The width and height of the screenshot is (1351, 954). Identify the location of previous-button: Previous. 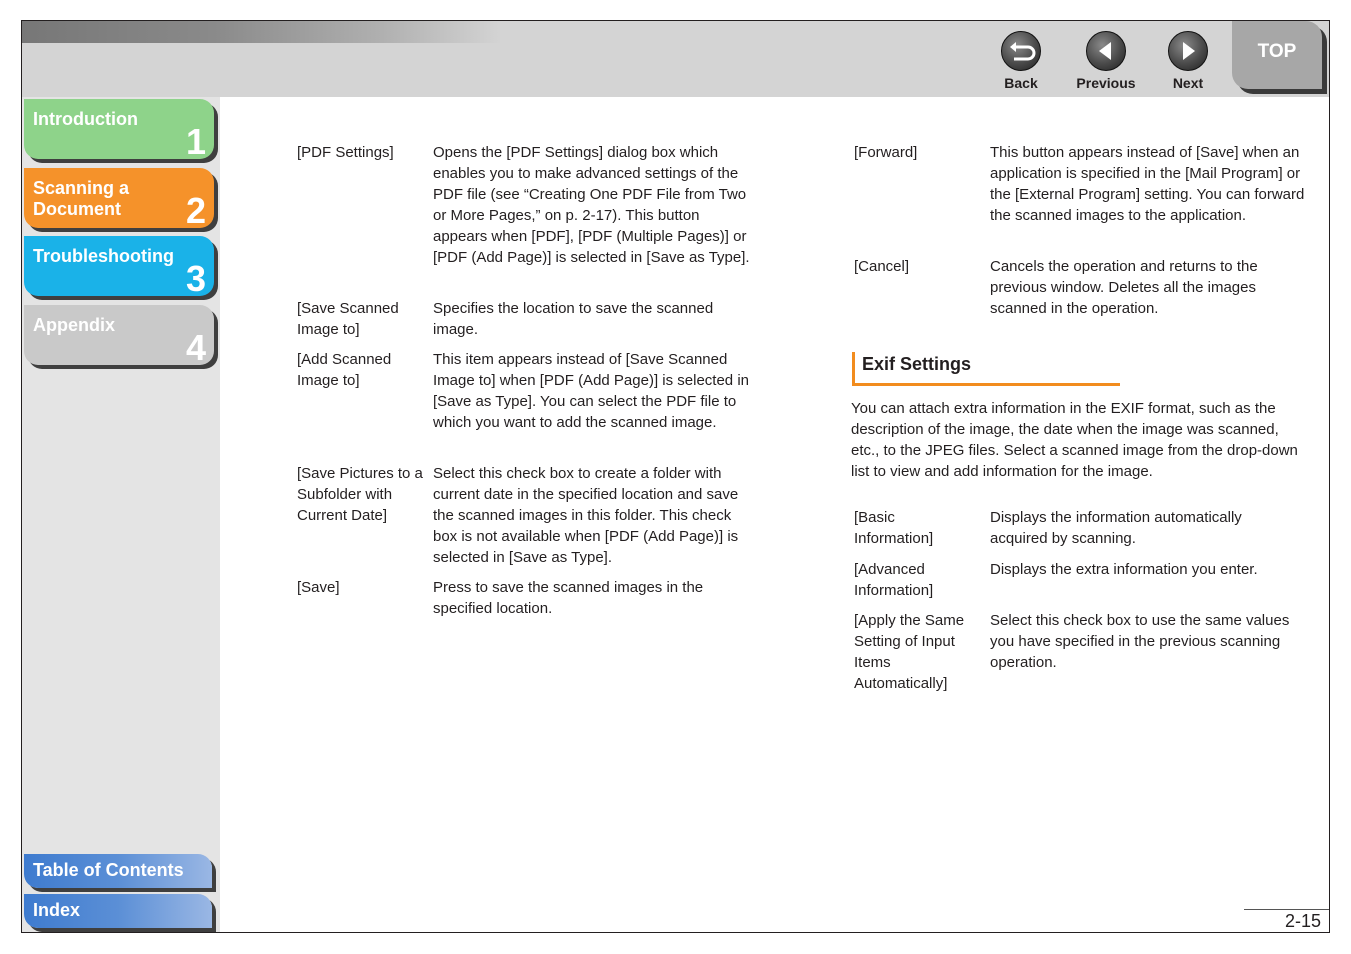
(1106, 61).